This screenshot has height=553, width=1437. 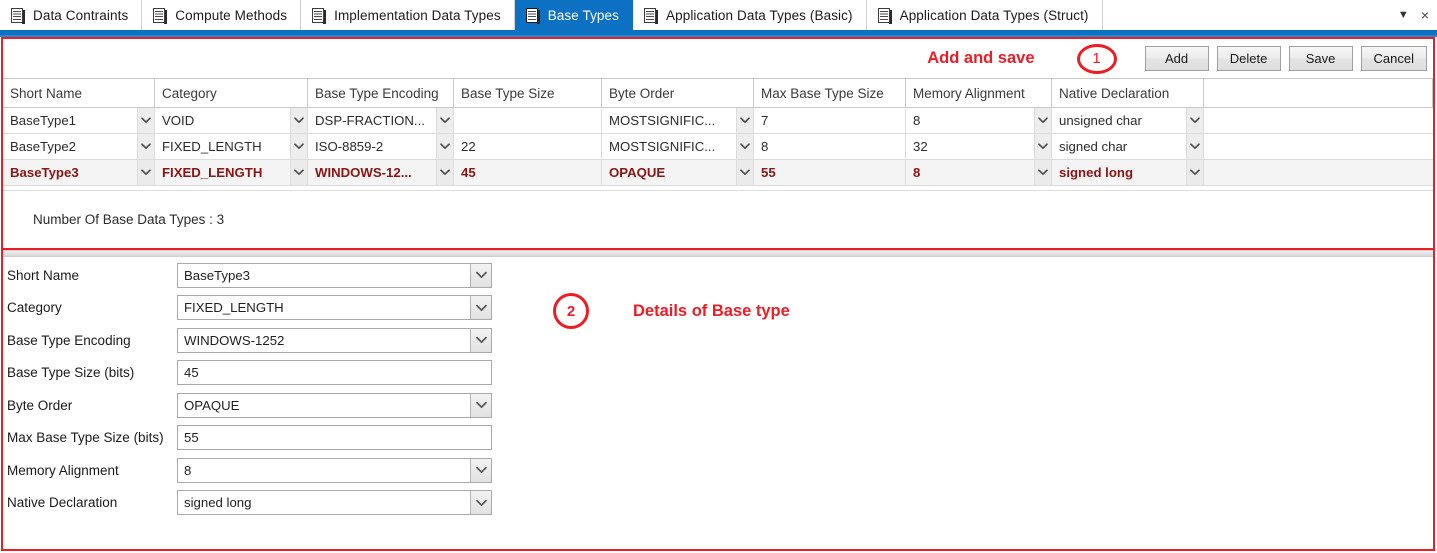 I want to click on panel-splitter, so click(x=718, y=253).